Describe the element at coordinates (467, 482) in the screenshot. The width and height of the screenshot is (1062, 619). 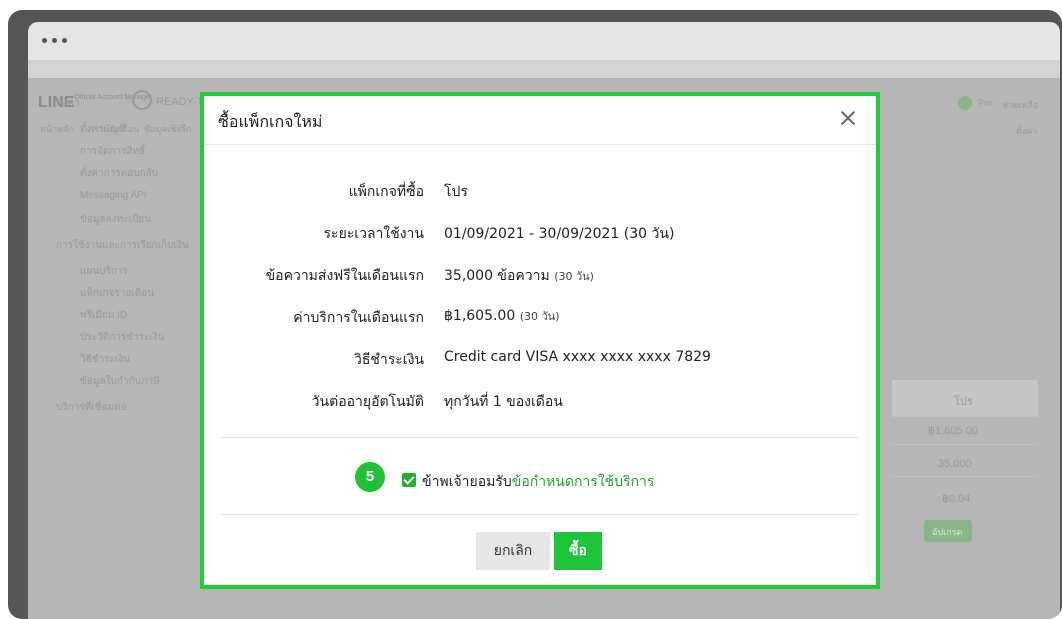
I see `agree-text: ข้าพเจ้ายอมรับ` at that location.